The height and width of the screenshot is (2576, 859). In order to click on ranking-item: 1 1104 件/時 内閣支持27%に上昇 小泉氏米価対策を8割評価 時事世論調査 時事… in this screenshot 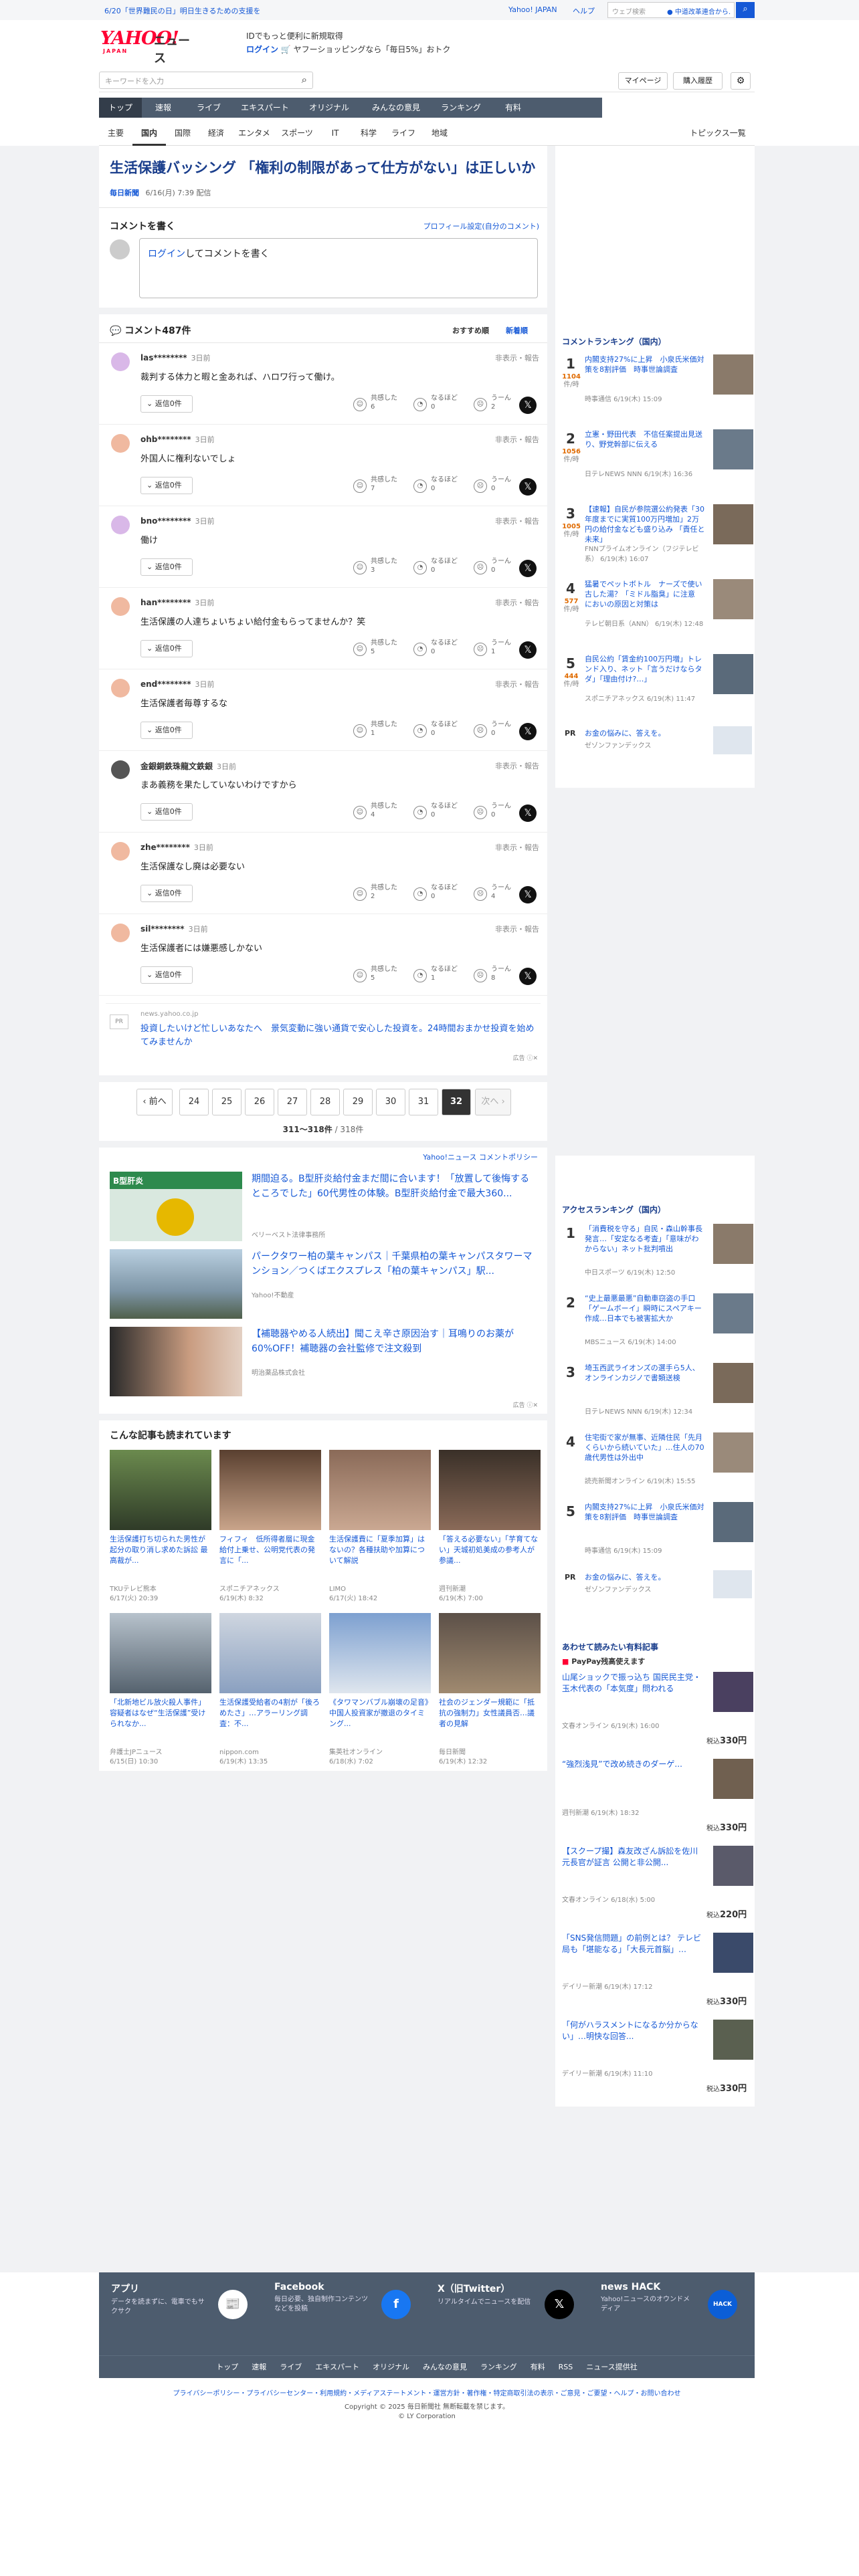, I will do `click(655, 383)`.